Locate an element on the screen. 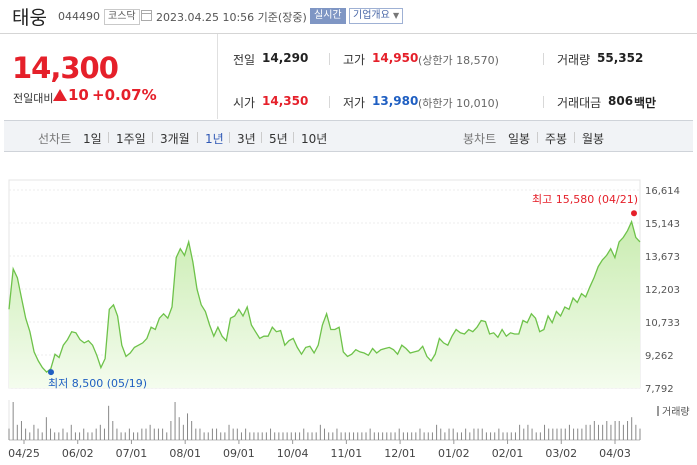 This screenshot has width=697, height=465. tab-1w: 1주일 is located at coordinates (131, 138).